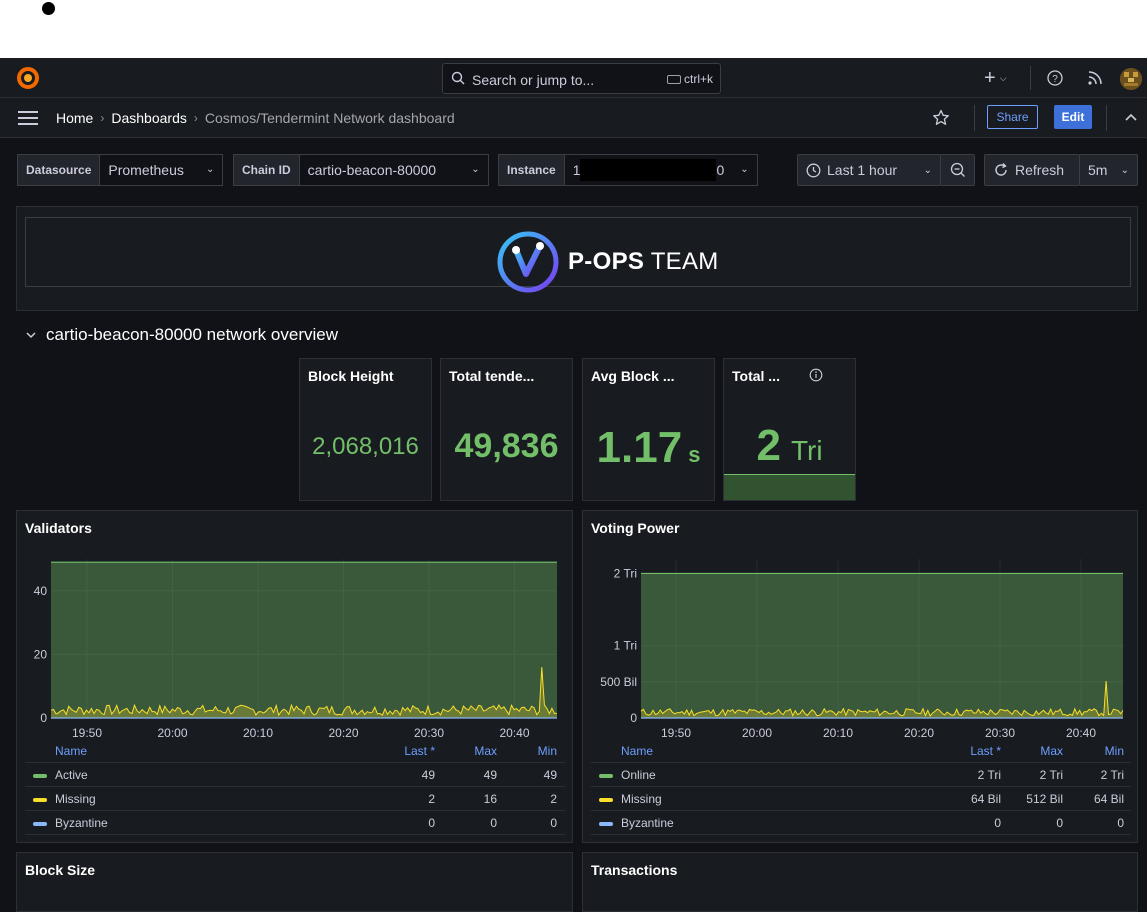 Image resolution: width=1147 pixels, height=912 pixels. I want to click on bullet-dot, so click(48, 8).